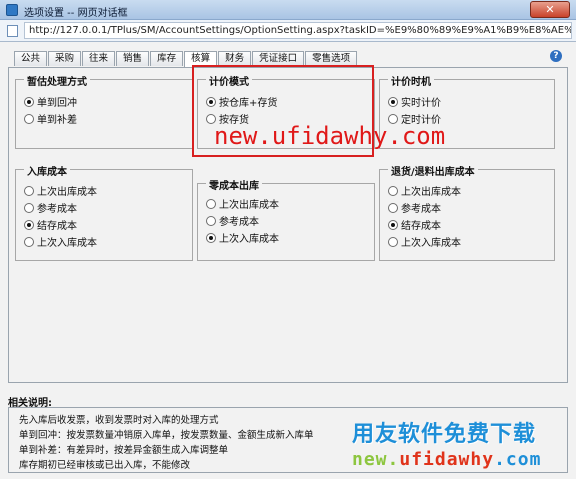 This screenshot has height=479, width=576. Describe the element at coordinates (556, 56) in the screenshot. I see `help-icon: ?` at that location.